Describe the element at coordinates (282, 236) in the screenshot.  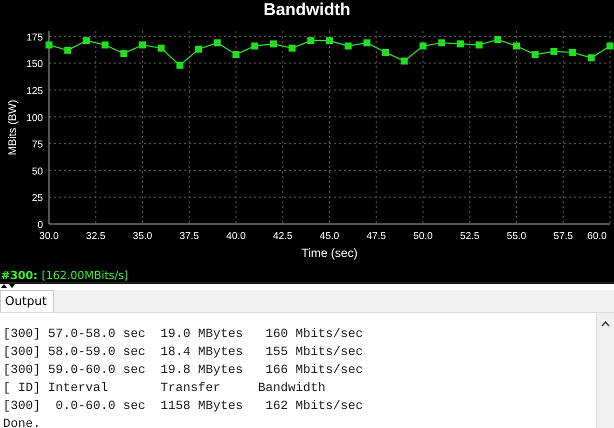
I see `x-tick-label: 42.5` at that location.